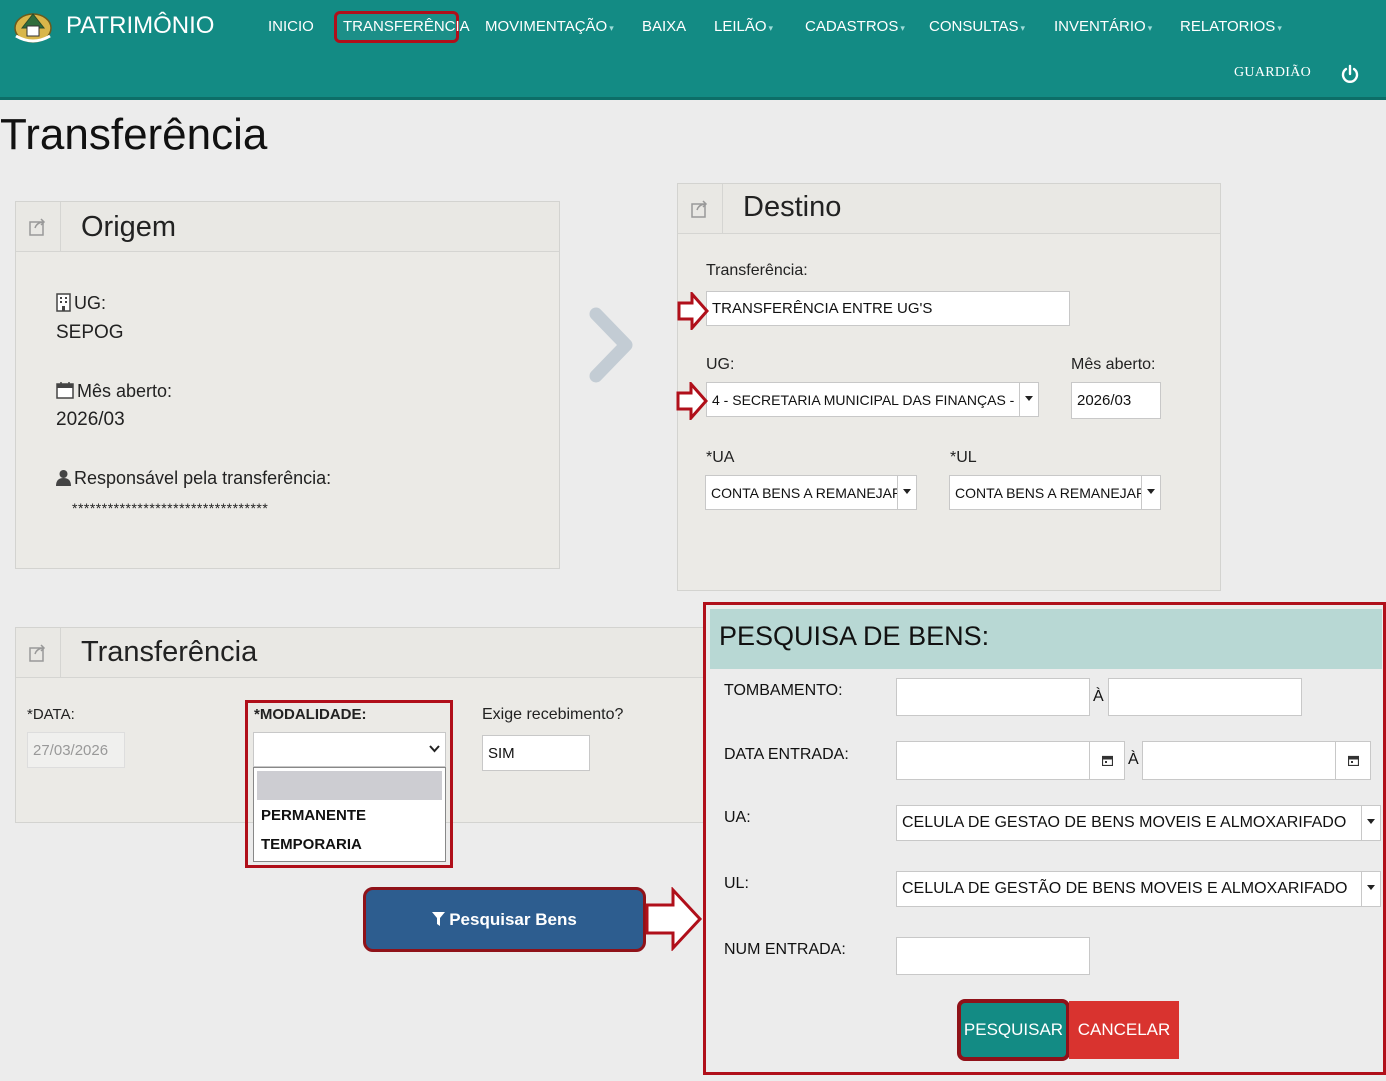  What do you see at coordinates (90, 303) in the screenshot?
I see `origem-ug-label: UG:` at bounding box center [90, 303].